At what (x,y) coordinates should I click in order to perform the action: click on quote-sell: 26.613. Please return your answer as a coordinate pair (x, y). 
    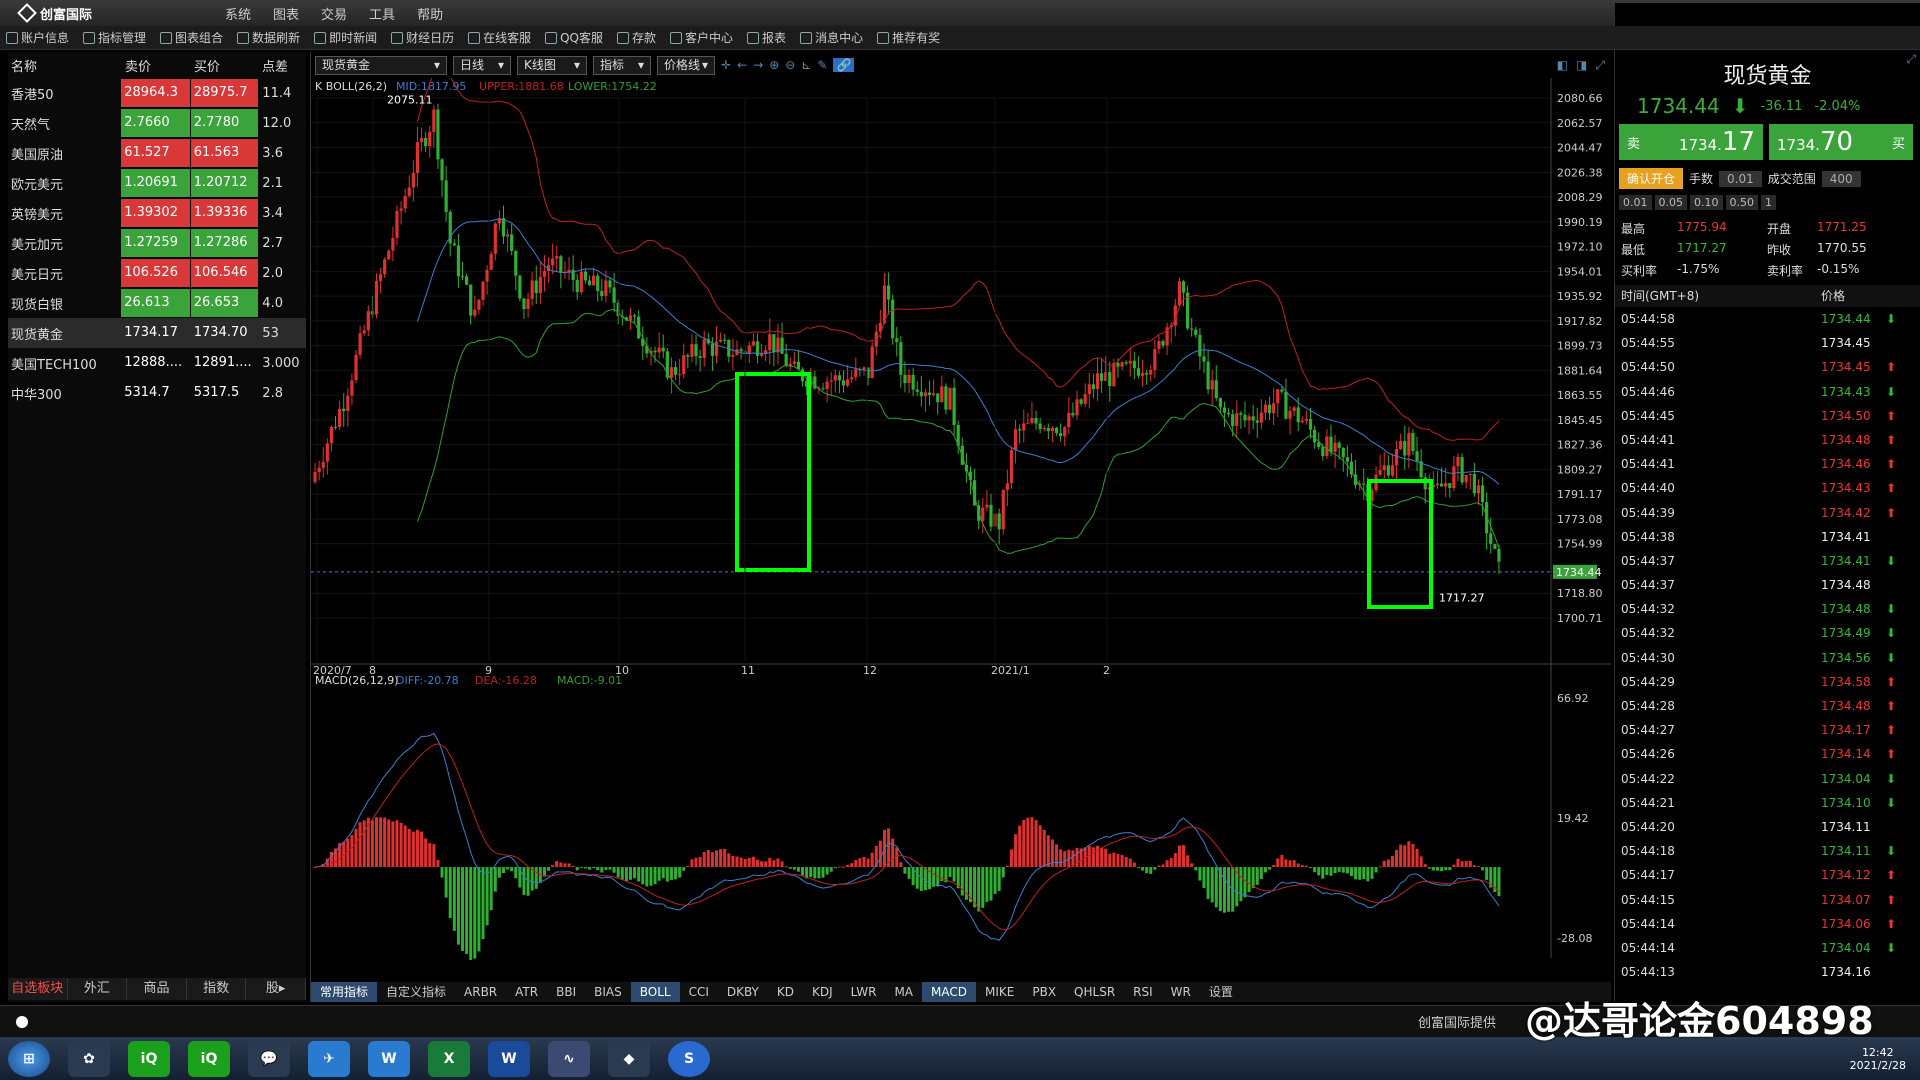
    Looking at the image, I should click on (155, 303).